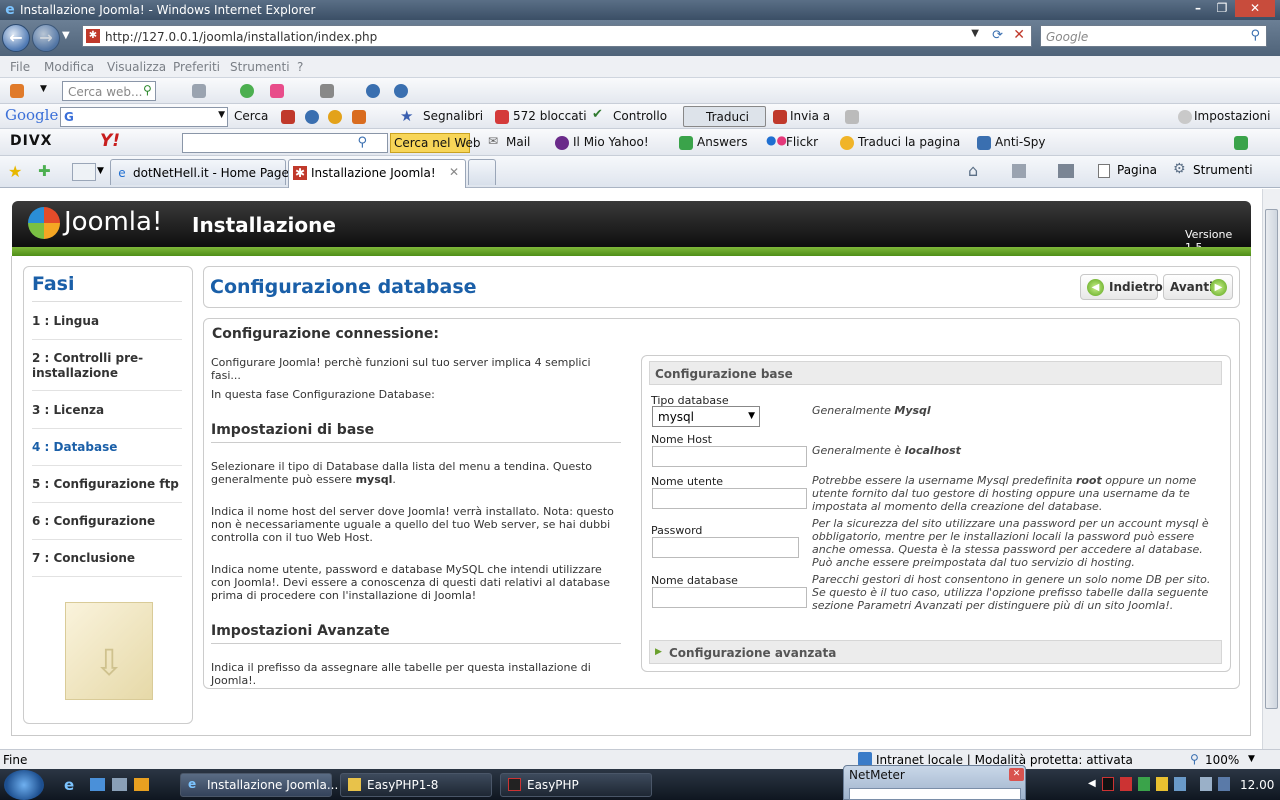  What do you see at coordinates (15, 171) in the screenshot?
I see `favorites-star-icon: ★` at bounding box center [15, 171].